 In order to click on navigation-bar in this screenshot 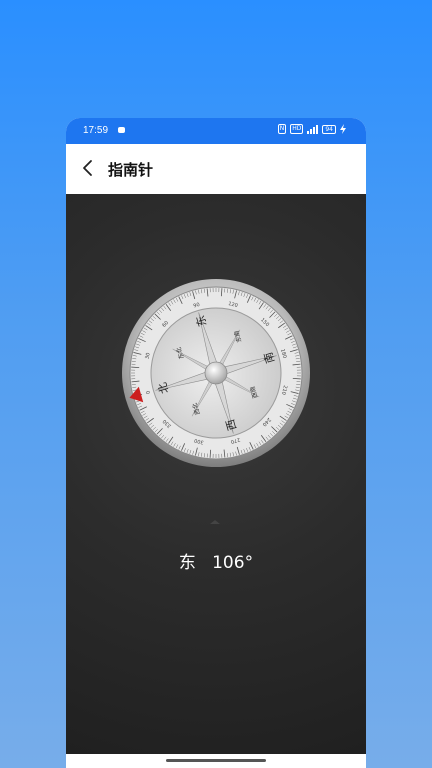, I will do `click(216, 761)`.